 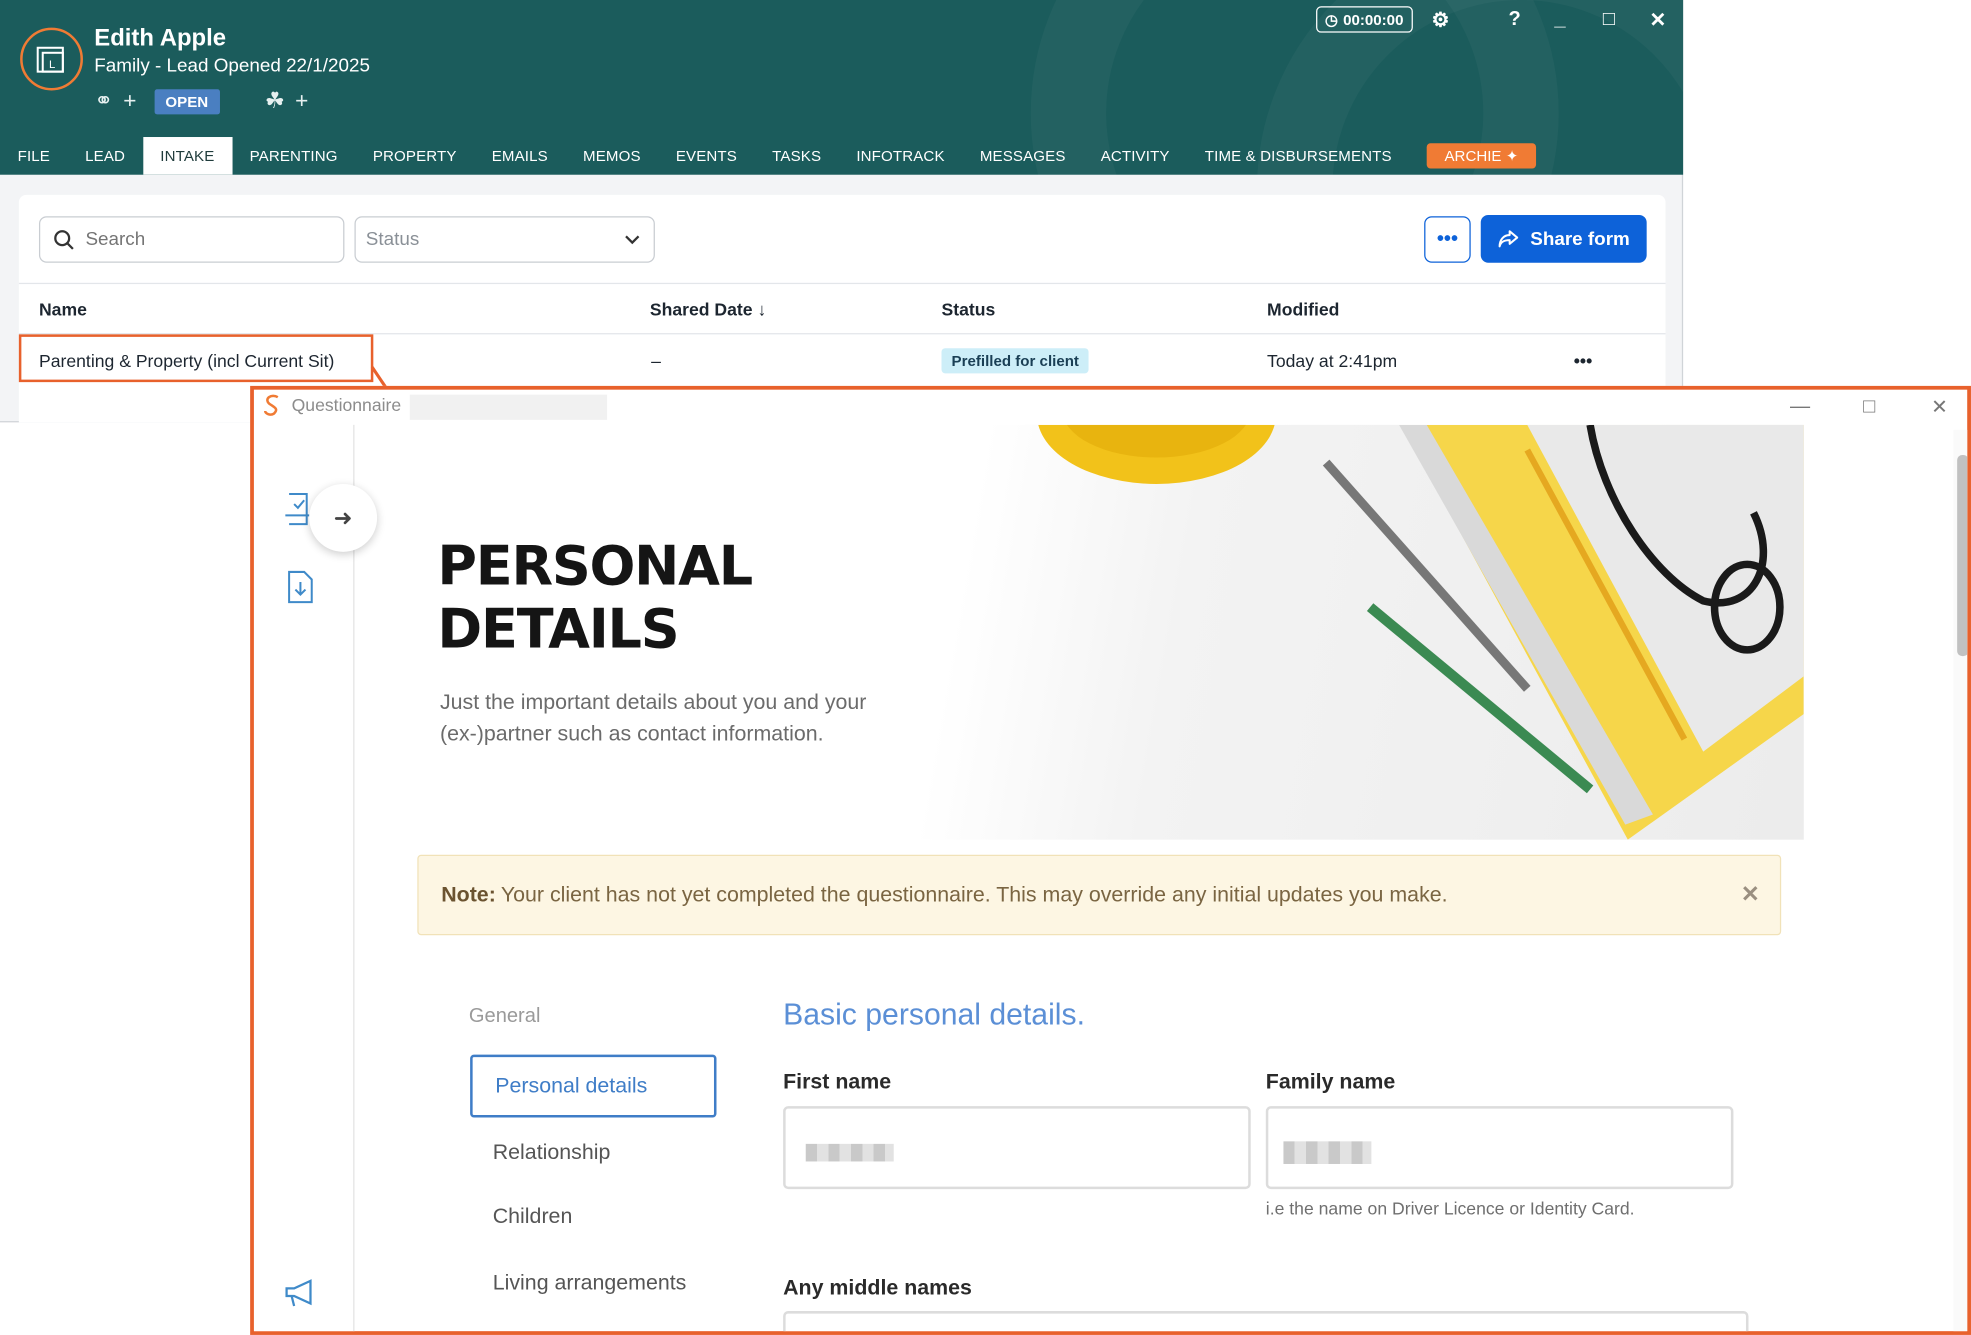 I want to click on tab-emails: EMAILS, so click(x=519, y=156).